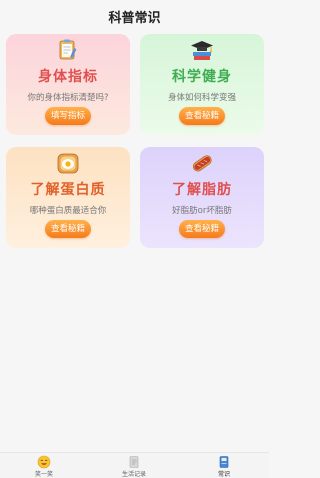 This screenshot has height=478, width=320. What do you see at coordinates (201, 98) in the screenshot?
I see `card-description: 身体如何科学变强` at bounding box center [201, 98].